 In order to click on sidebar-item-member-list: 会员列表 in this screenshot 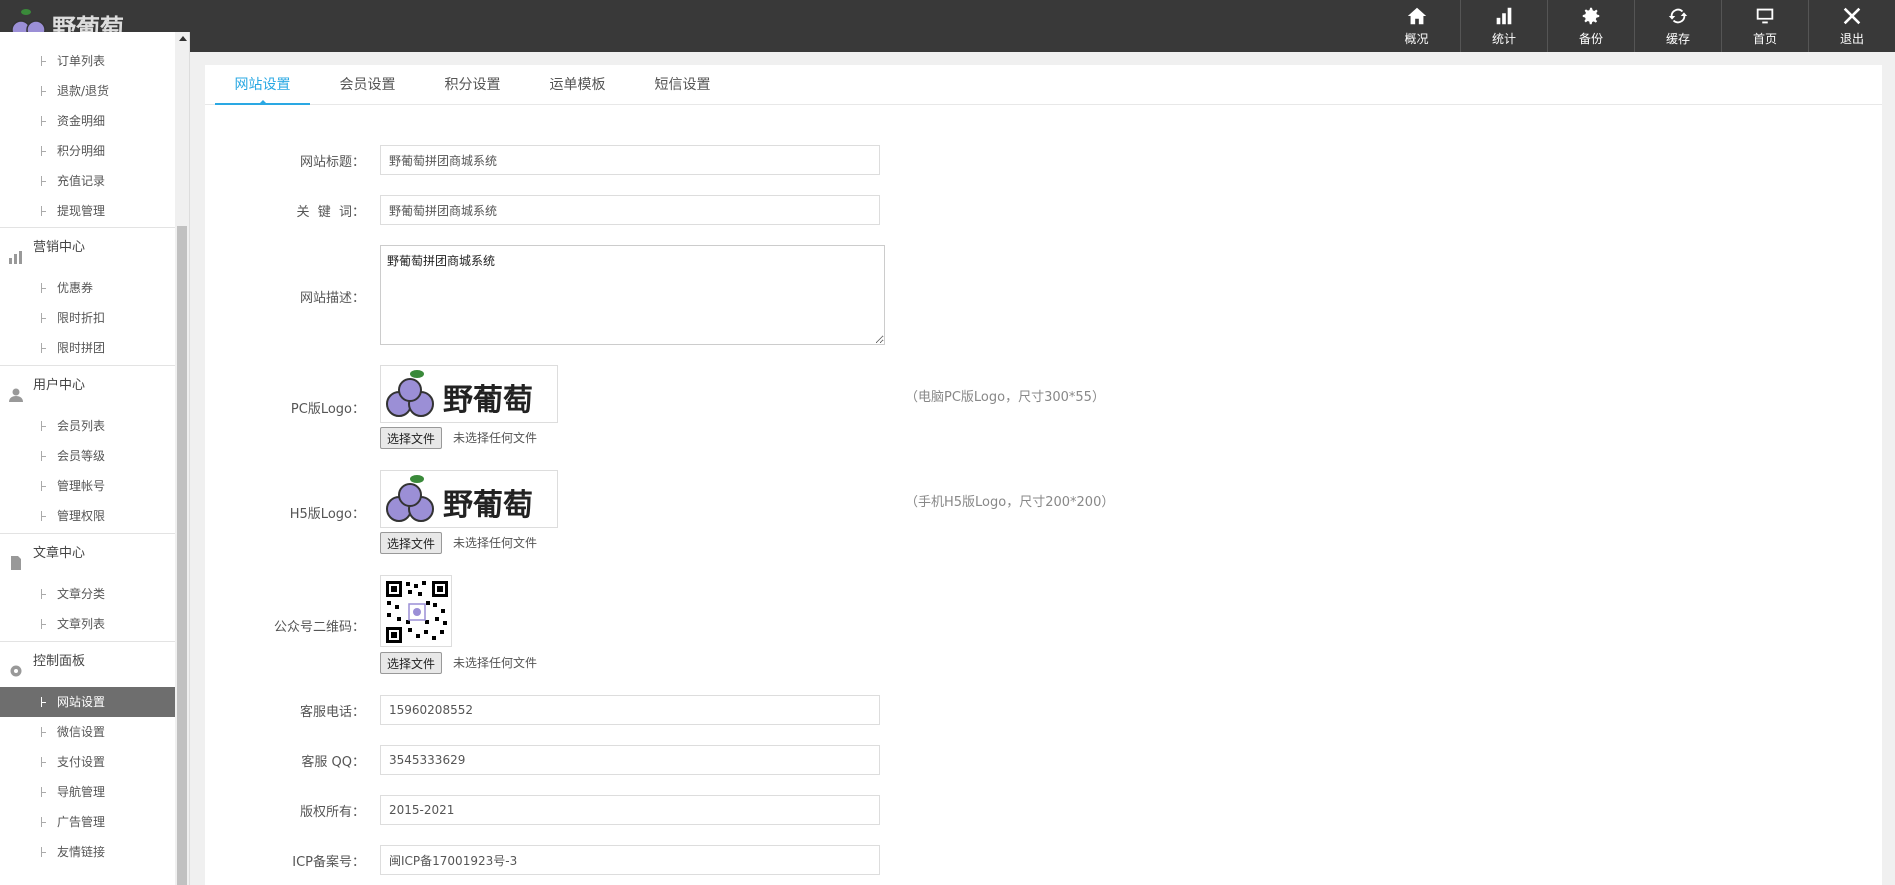, I will do `click(87, 426)`.